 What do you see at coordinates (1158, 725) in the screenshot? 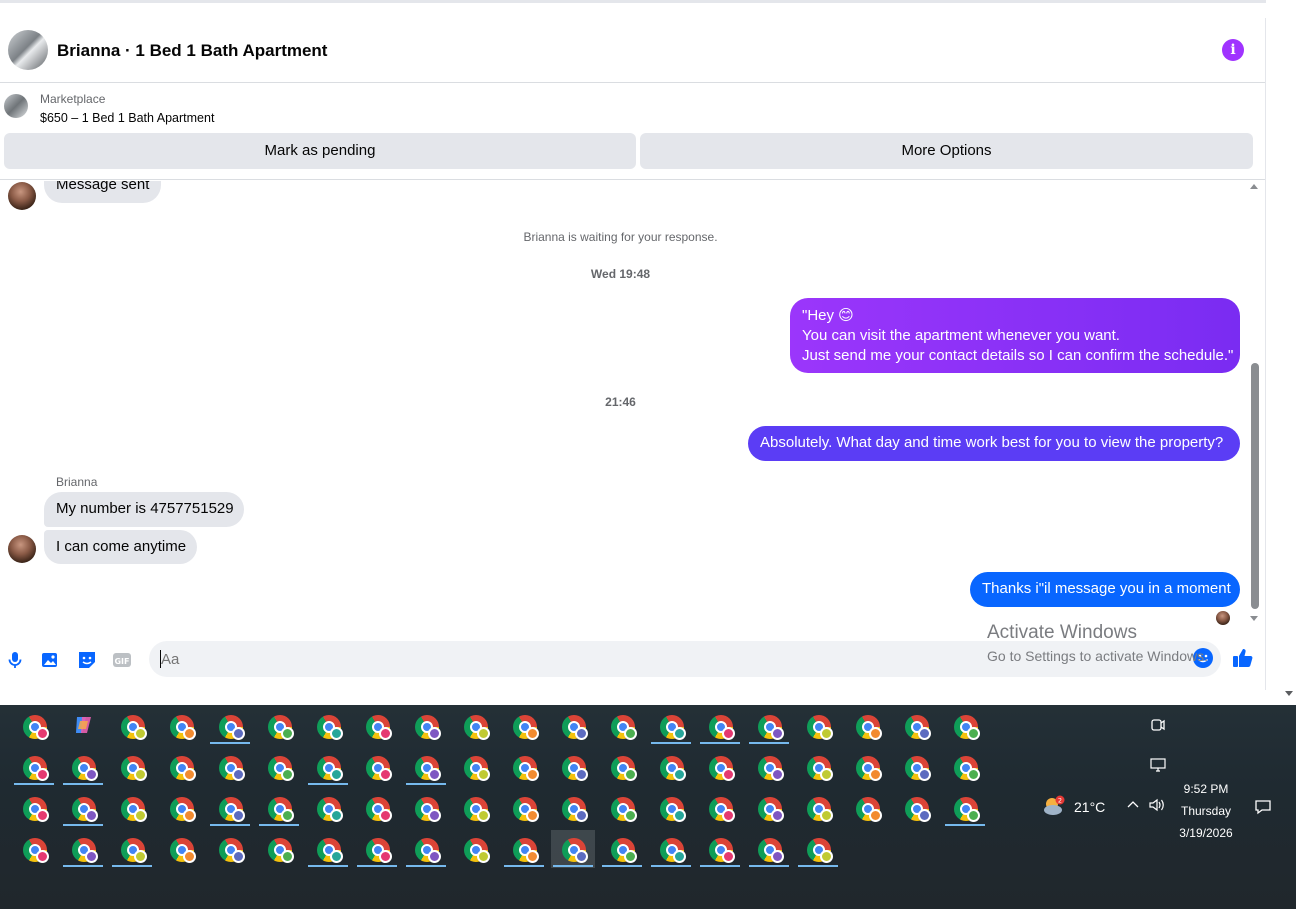
I see `meet-now-icon` at bounding box center [1158, 725].